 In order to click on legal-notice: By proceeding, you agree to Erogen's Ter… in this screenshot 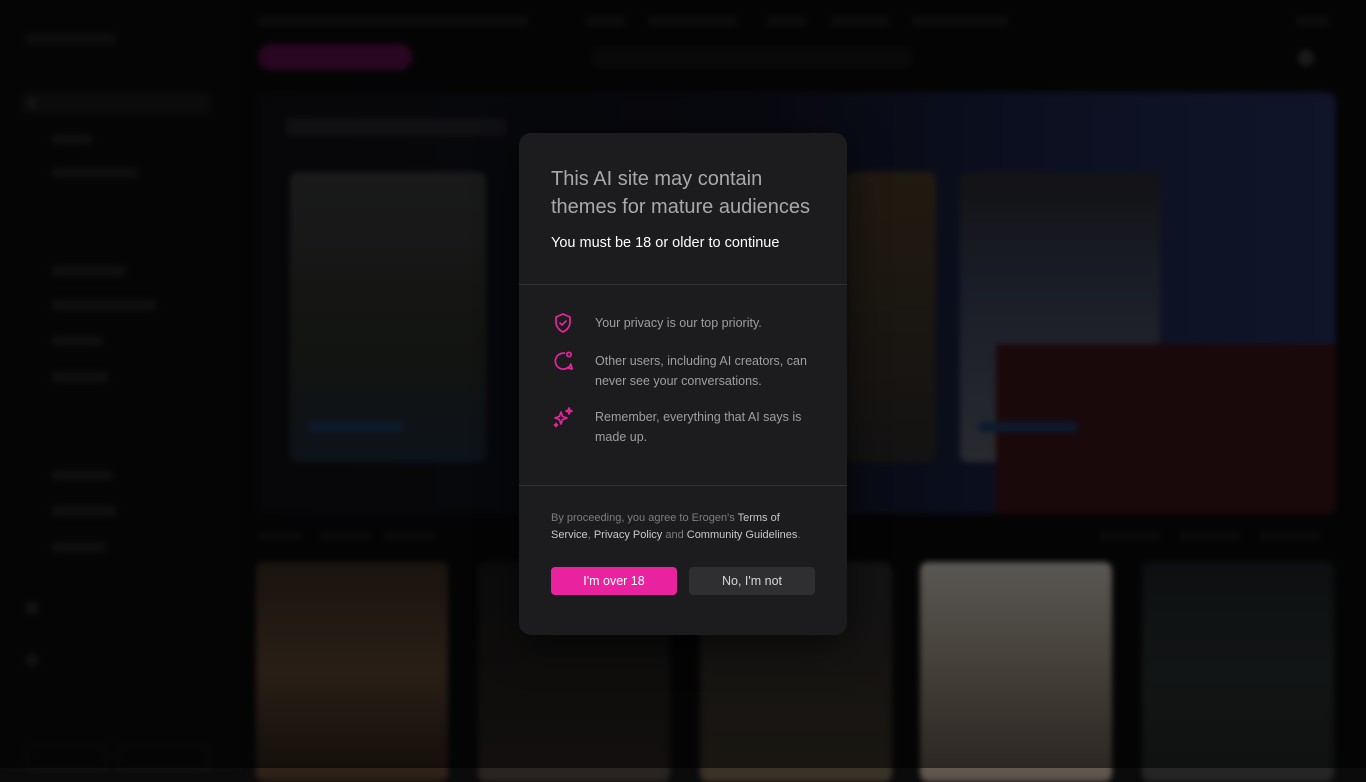, I will do `click(683, 527)`.